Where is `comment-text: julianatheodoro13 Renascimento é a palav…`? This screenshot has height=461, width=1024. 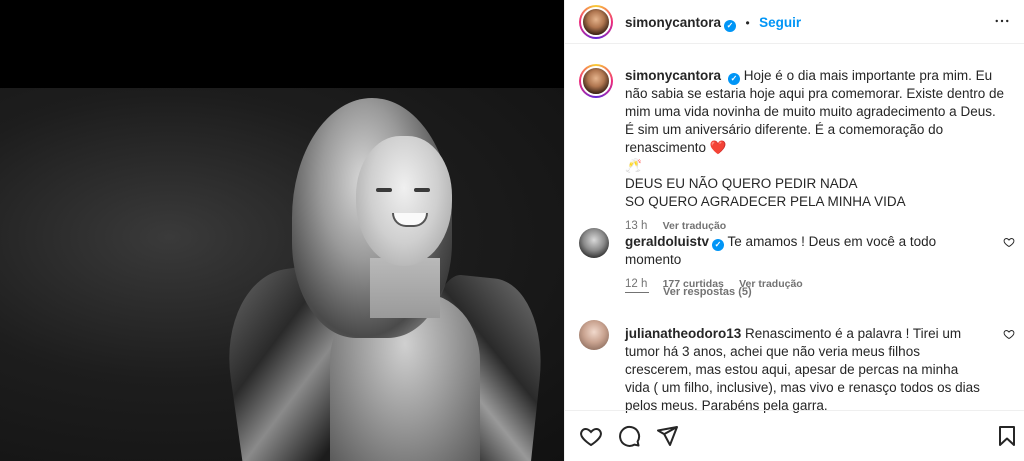 comment-text: julianatheodoro13 Renascimento é a palav… is located at coordinates (805, 370).